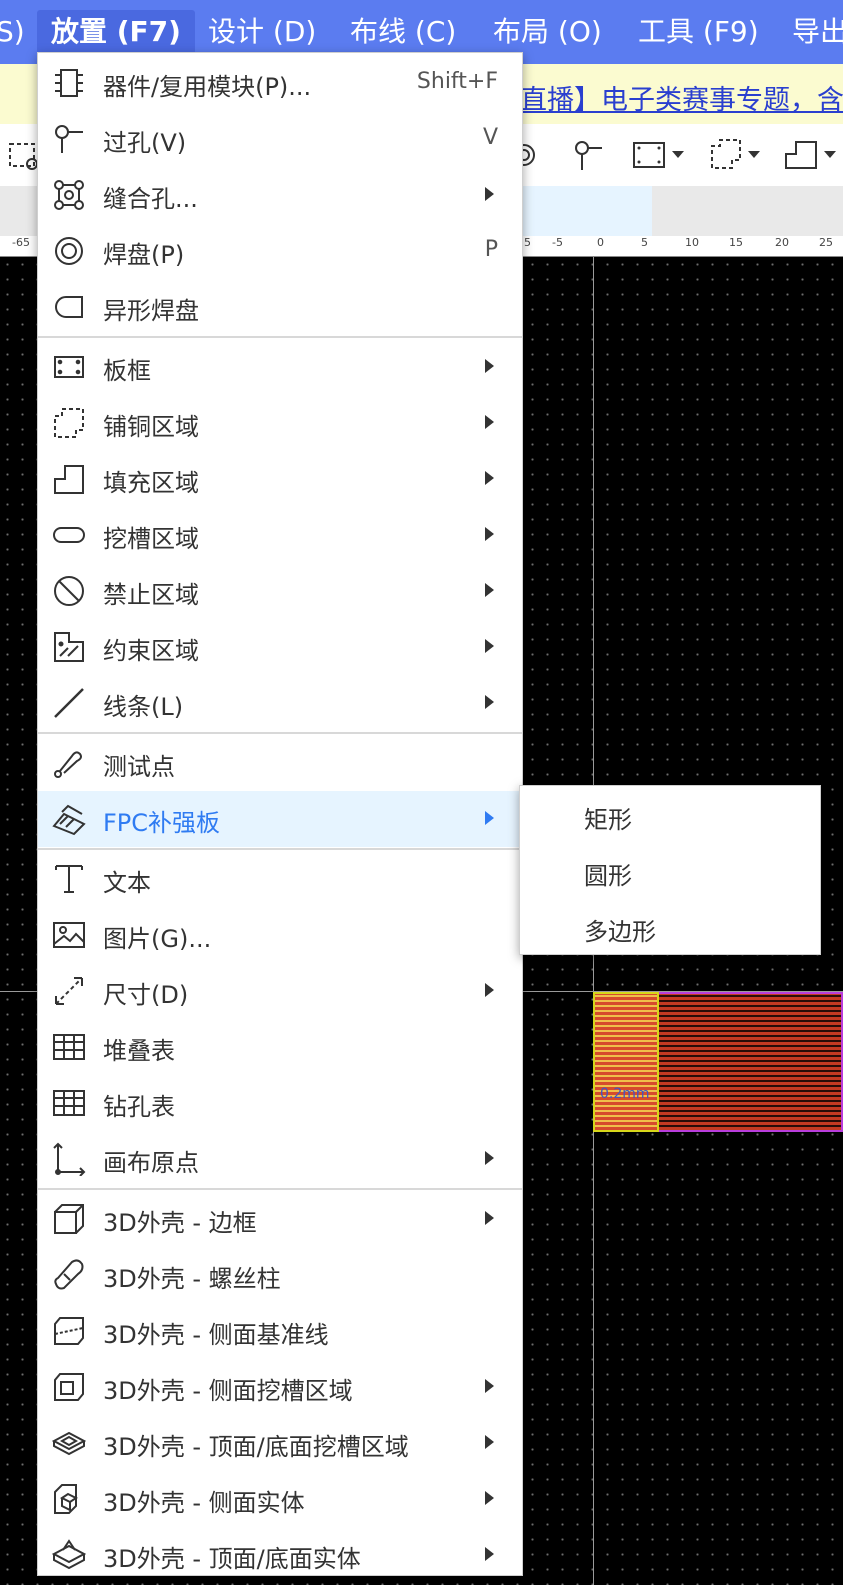  Describe the element at coordinates (144, 255) in the screenshot. I see `menu-item-label: 焊盘(P)` at that location.